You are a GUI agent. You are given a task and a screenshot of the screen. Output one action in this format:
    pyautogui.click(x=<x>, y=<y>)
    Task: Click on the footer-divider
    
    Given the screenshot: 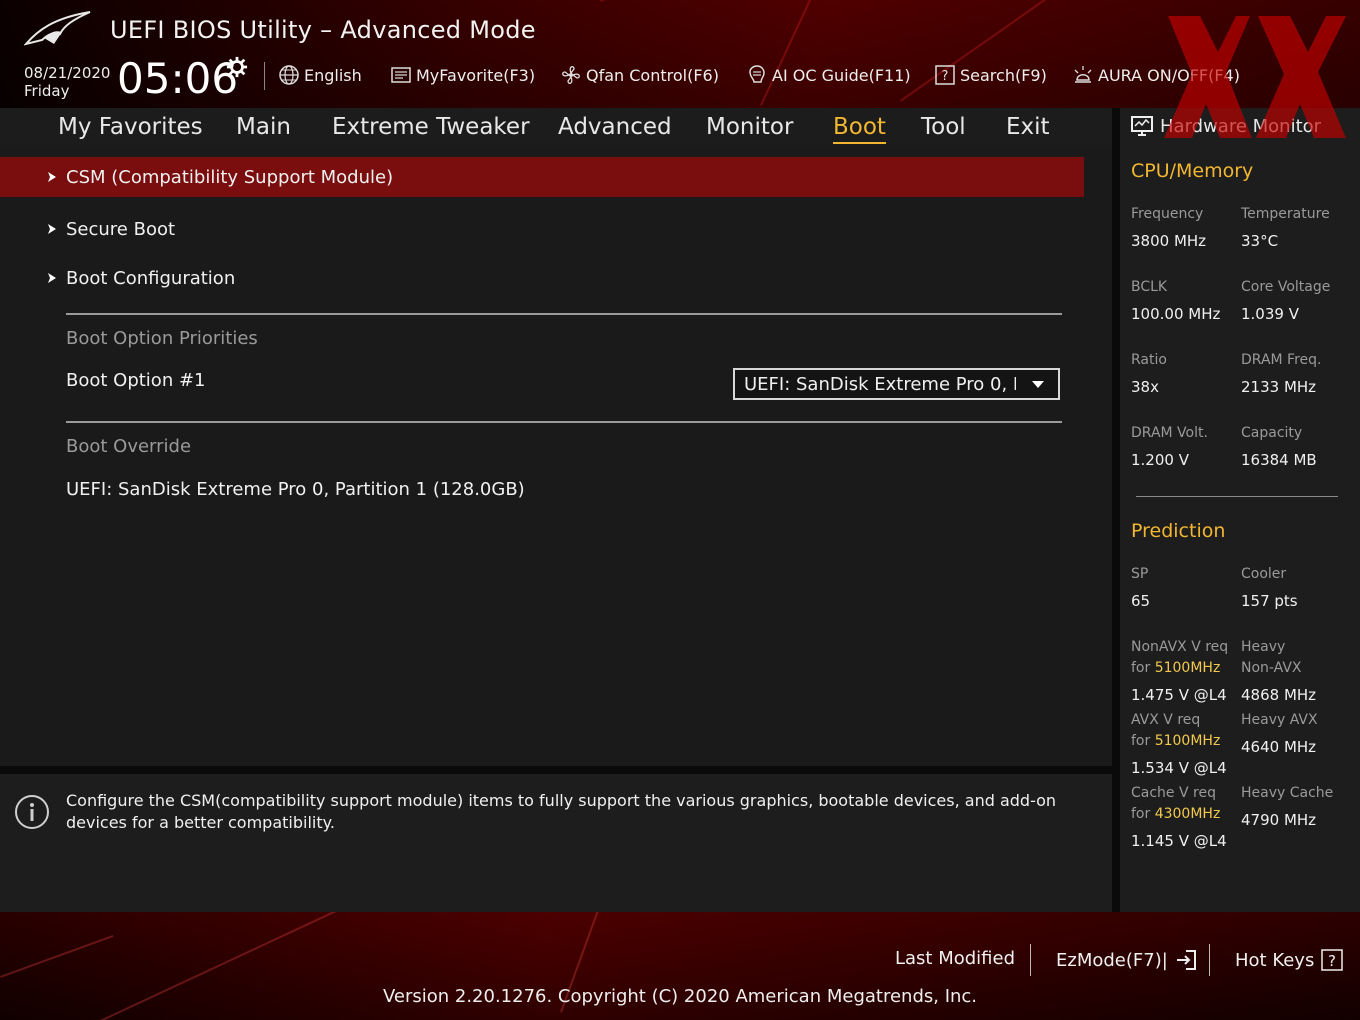 What is the action you would take?
    pyautogui.click(x=1030, y=960)
    